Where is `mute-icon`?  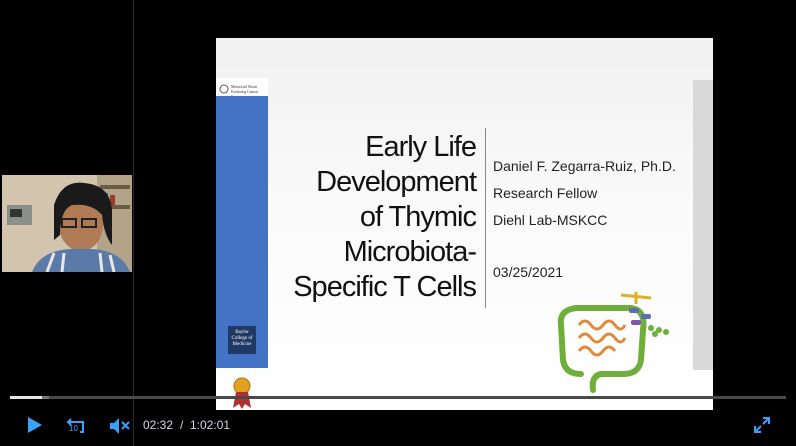
mute-icon is located at coordinates (120, 426).